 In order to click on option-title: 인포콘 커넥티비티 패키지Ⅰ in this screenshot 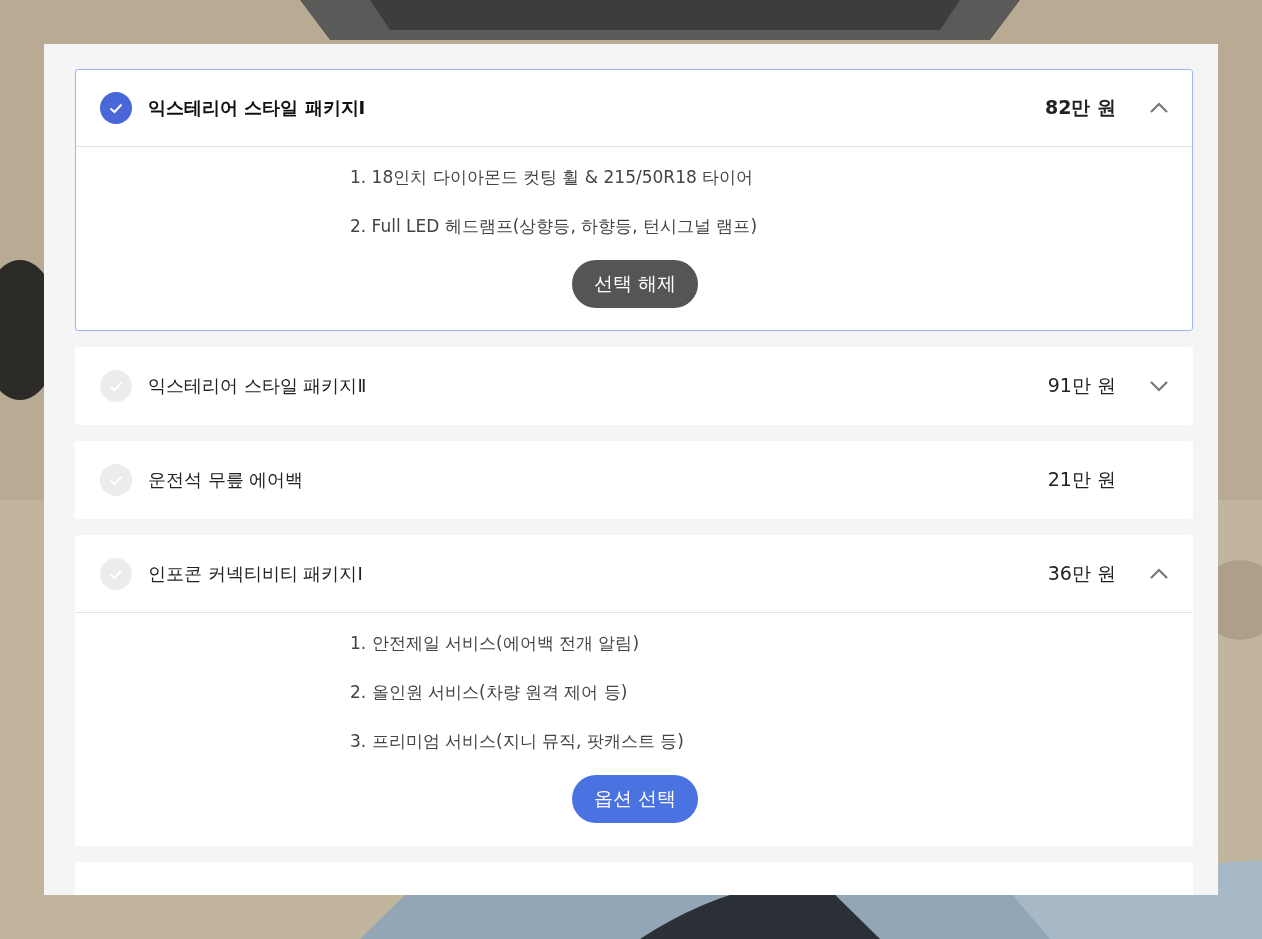, I will do `click(256, 574)`.